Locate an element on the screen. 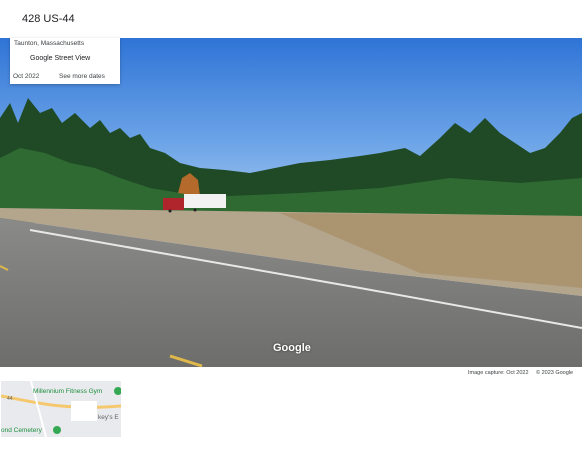 The image size is (582, 450). gym-marker-icon is located at coordinates (117, 391).